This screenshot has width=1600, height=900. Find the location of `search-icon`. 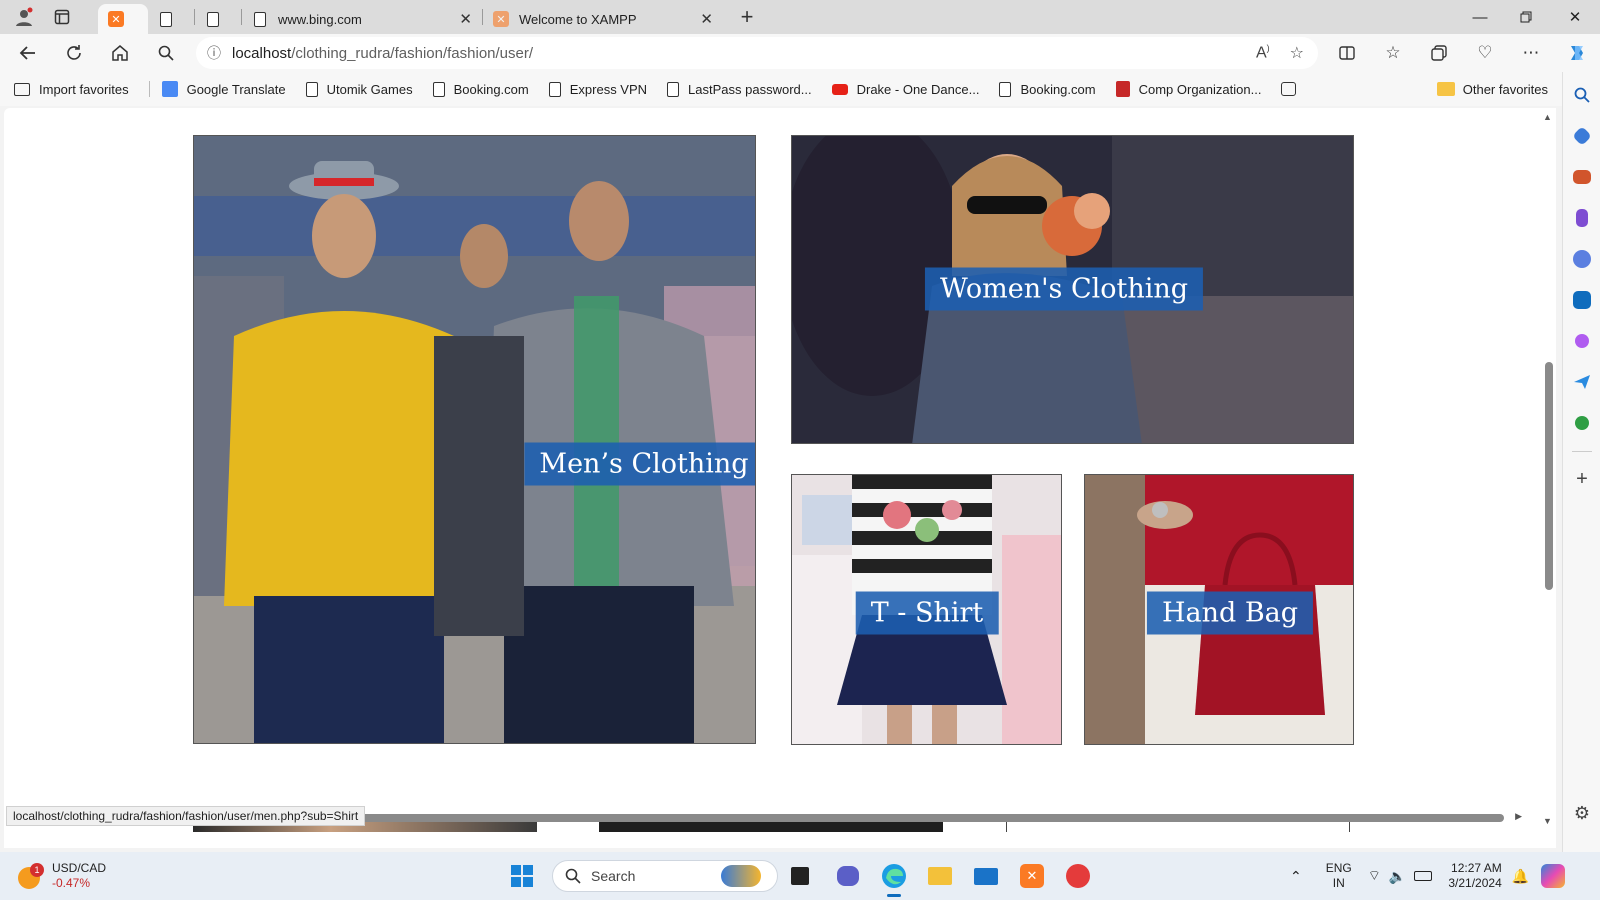

search-icon is located at coordinates (166, 53).